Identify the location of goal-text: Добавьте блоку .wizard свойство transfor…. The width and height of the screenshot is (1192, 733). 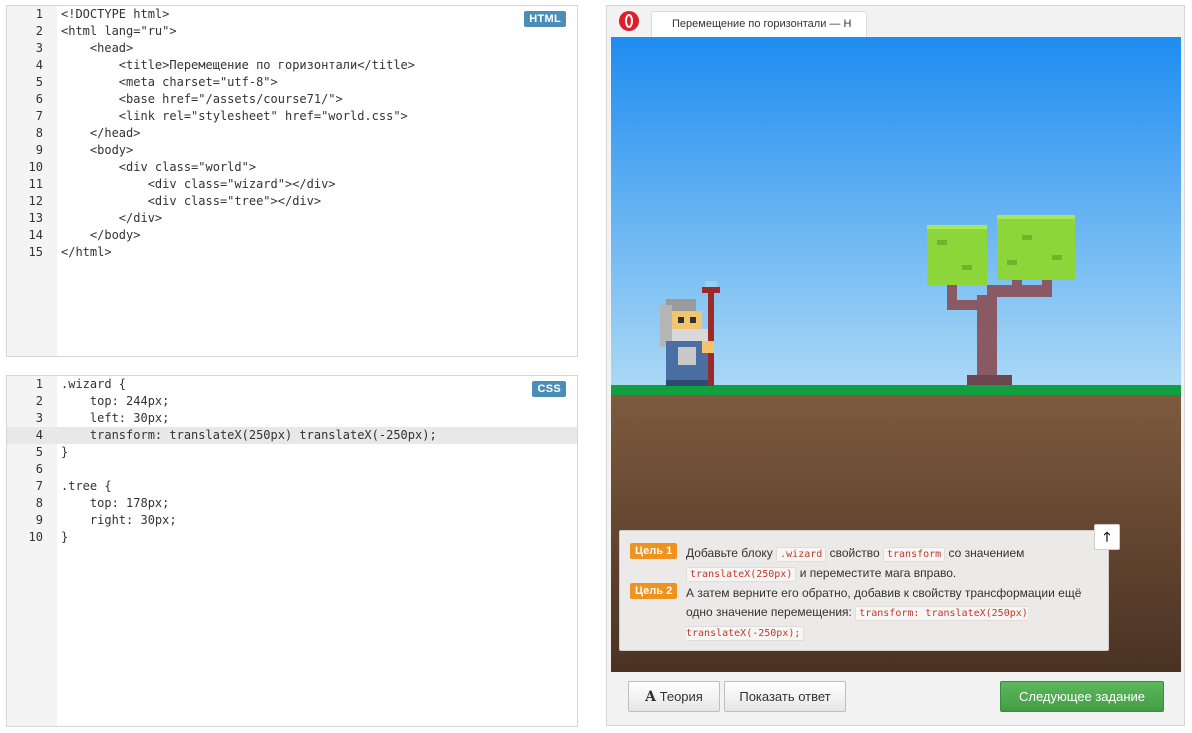
(855, 564).